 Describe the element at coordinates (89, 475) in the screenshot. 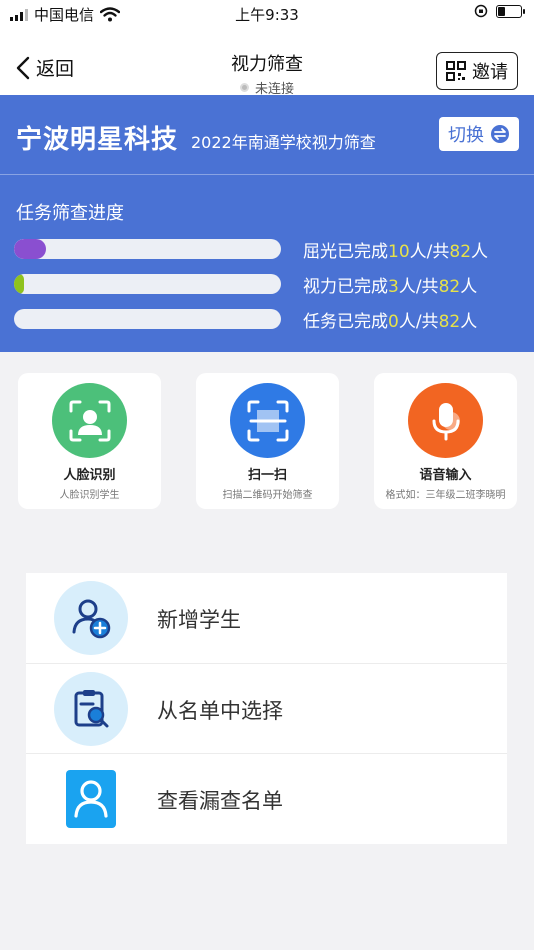

I see `face-recognition-title: 人脸识别` at that location.